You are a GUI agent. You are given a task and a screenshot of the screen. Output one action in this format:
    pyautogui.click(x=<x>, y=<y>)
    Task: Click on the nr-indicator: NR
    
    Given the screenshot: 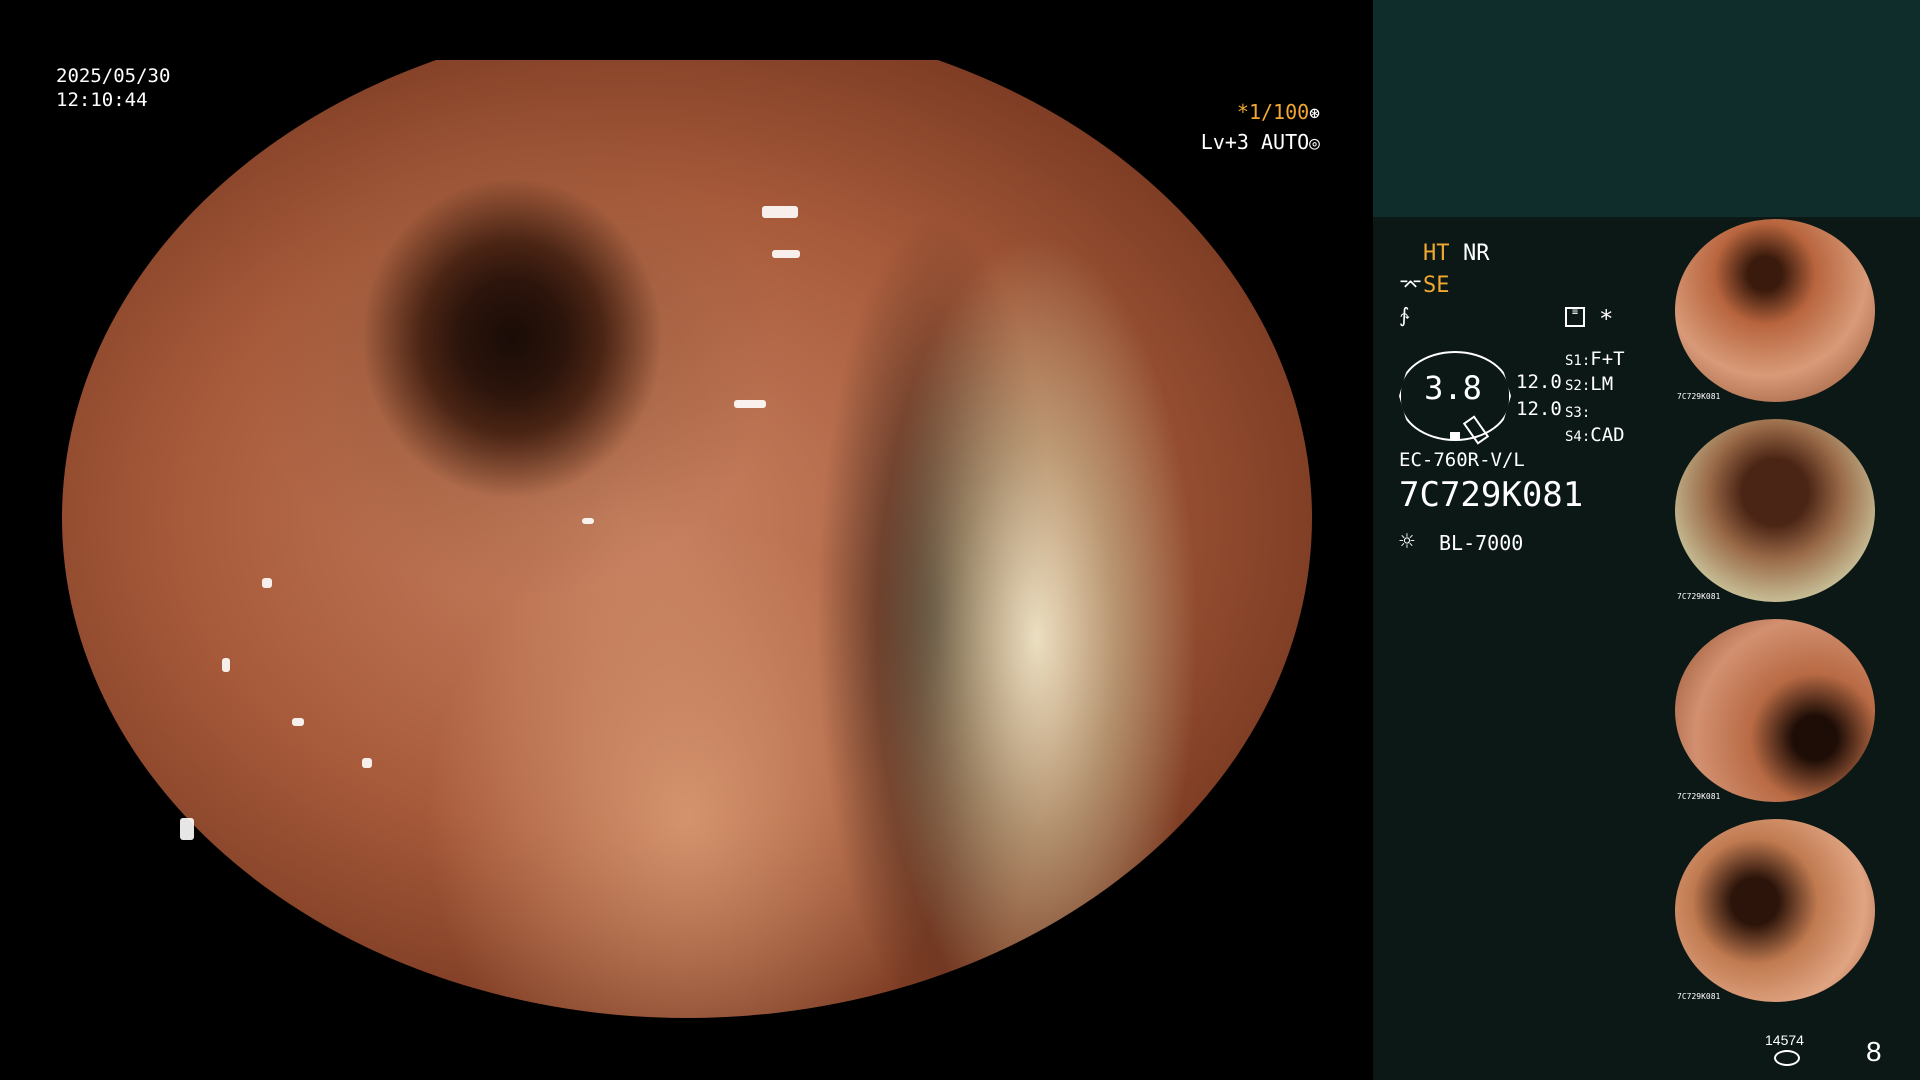 What is the action you would take?
    pyautogui.click(x=1476, y=253)
    